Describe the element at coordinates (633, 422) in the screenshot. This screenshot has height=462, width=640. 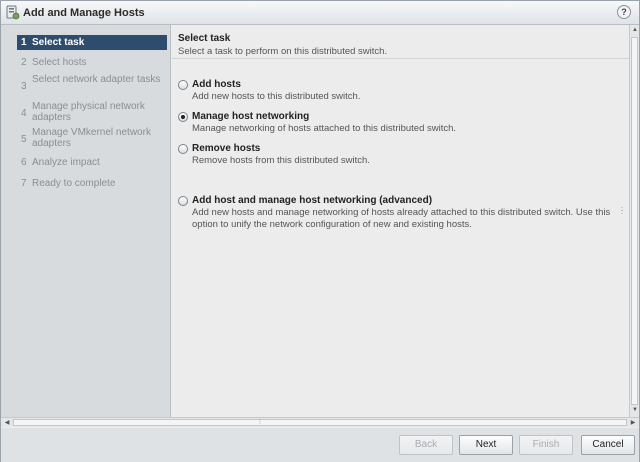
I see `scroll-right-icon: ▶` at that location.